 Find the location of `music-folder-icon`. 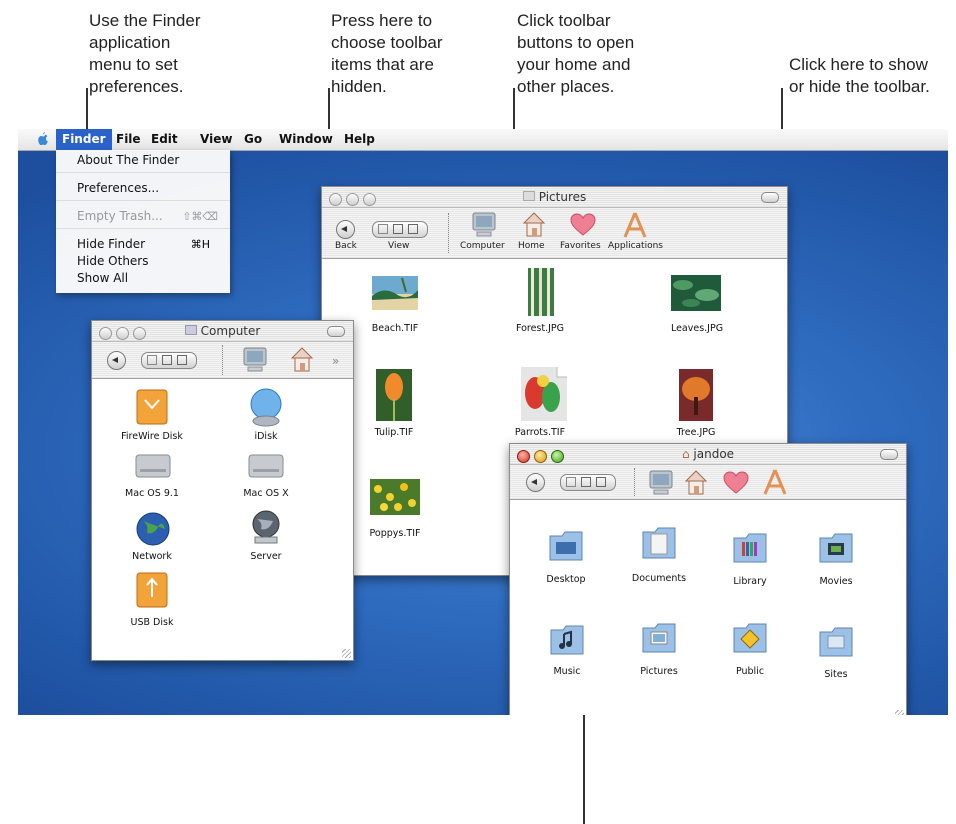

music-folder-icon is located at coordinates (567, 640).